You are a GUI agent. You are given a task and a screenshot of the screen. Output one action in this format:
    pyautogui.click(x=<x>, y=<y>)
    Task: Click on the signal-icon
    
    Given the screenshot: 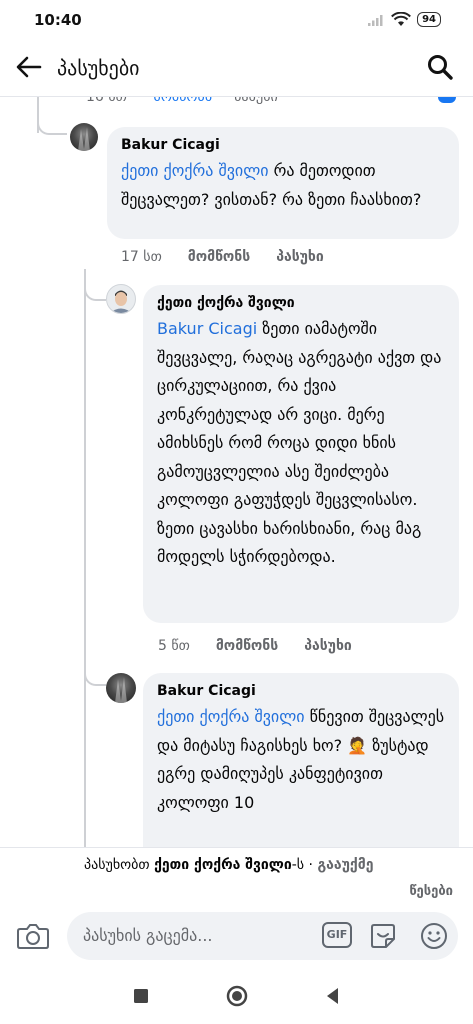 What is the action you would take?
    pyautogui.click(x=375, y=20)
    